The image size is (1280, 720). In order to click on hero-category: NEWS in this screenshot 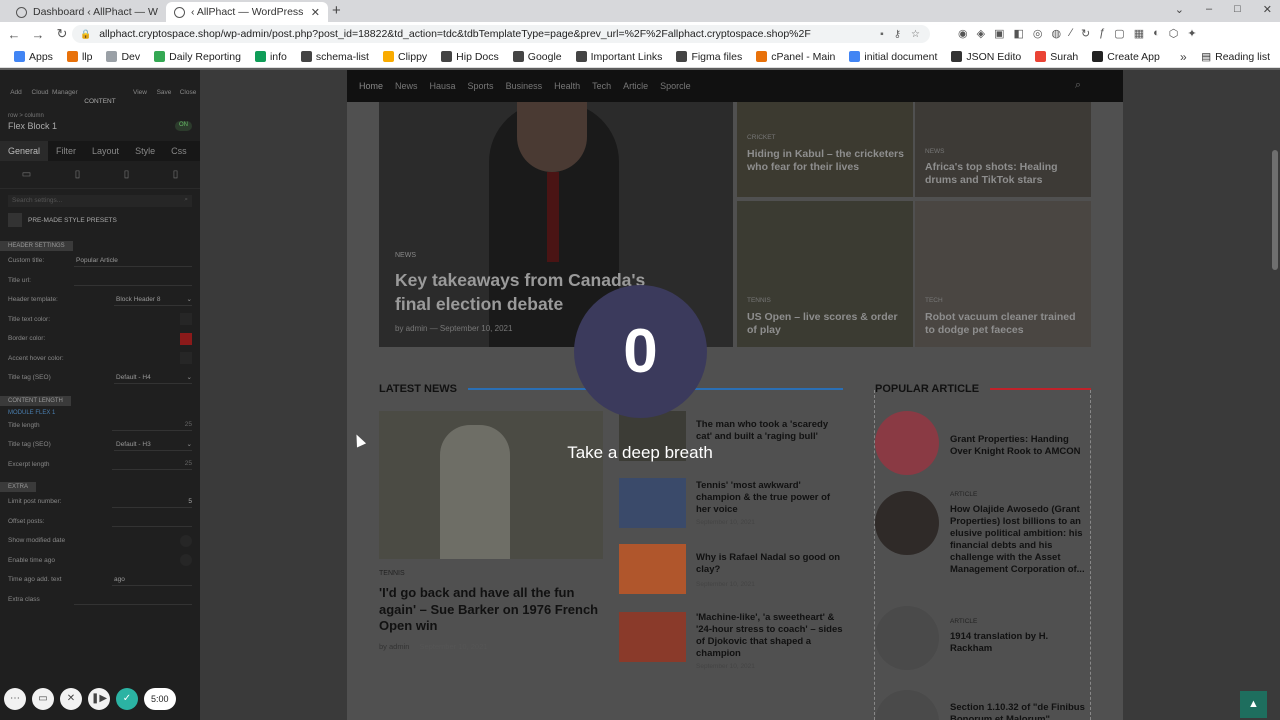, I will do `click(405, 255)`.